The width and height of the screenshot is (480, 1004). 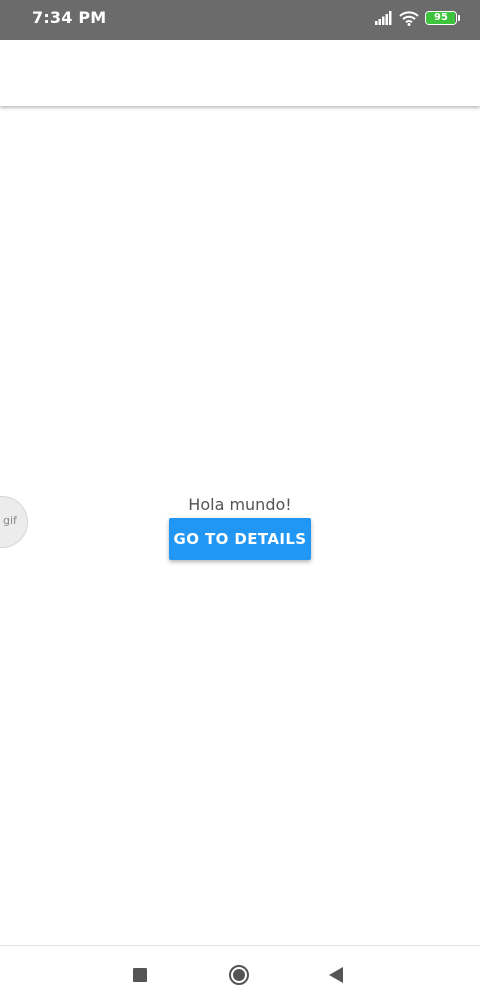 I want to click on battery-level: 95, so click(x=441, y=17).